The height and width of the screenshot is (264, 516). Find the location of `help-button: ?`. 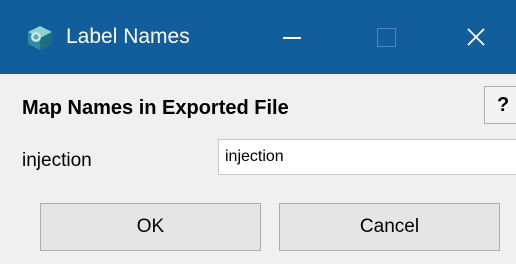

help-button: ? is located at coordinates (500, 105).